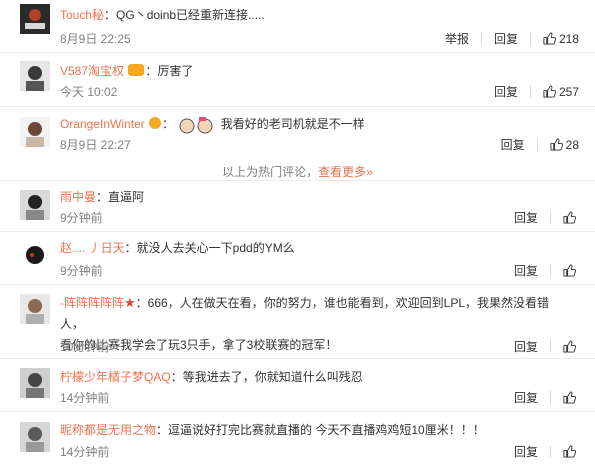  I want to click on like-button: 257, so click(561, 92).